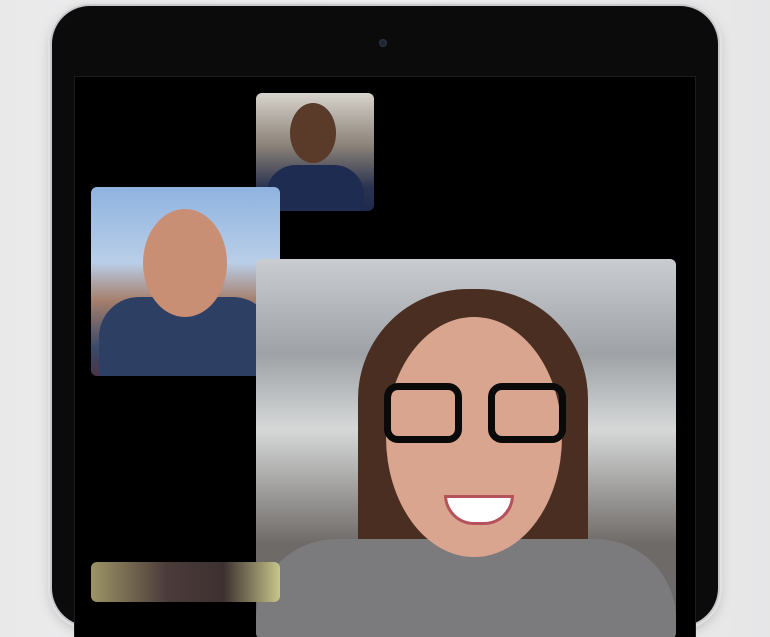 Image resolution: width=770 pixels, height=637 pixels. I want to click on front-camera, so click(383, 43).